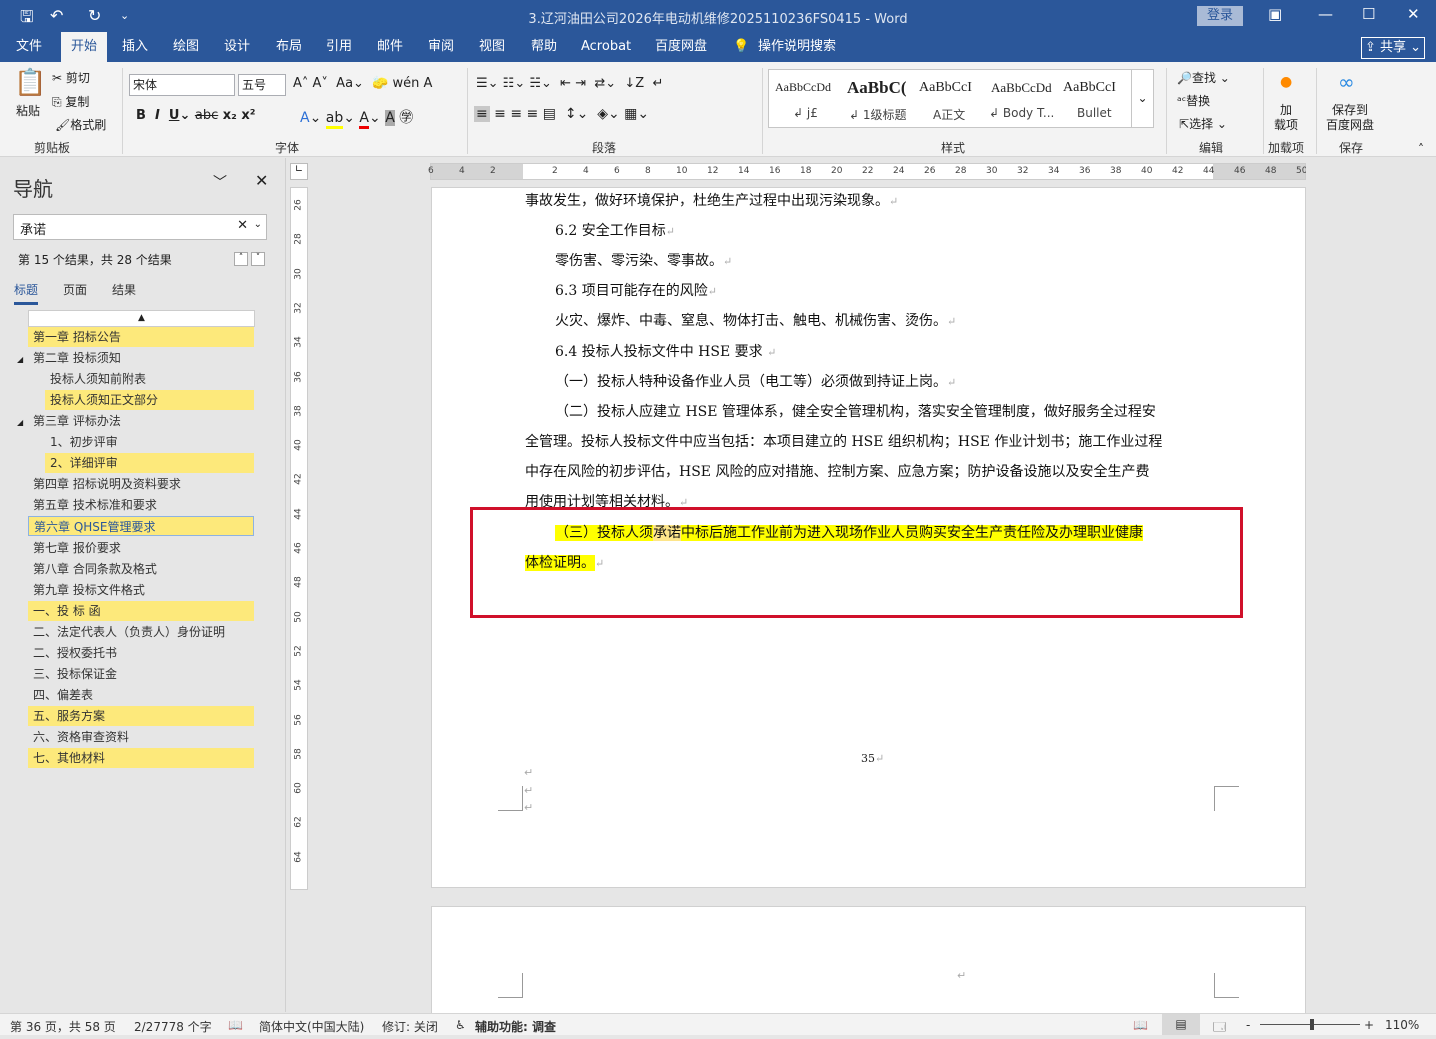  What do you see at coordinates (636, 290) in the screenshot?
I see `document-line: 6.3 项目可能存在的风险↵` at bounding box center [636, 290].